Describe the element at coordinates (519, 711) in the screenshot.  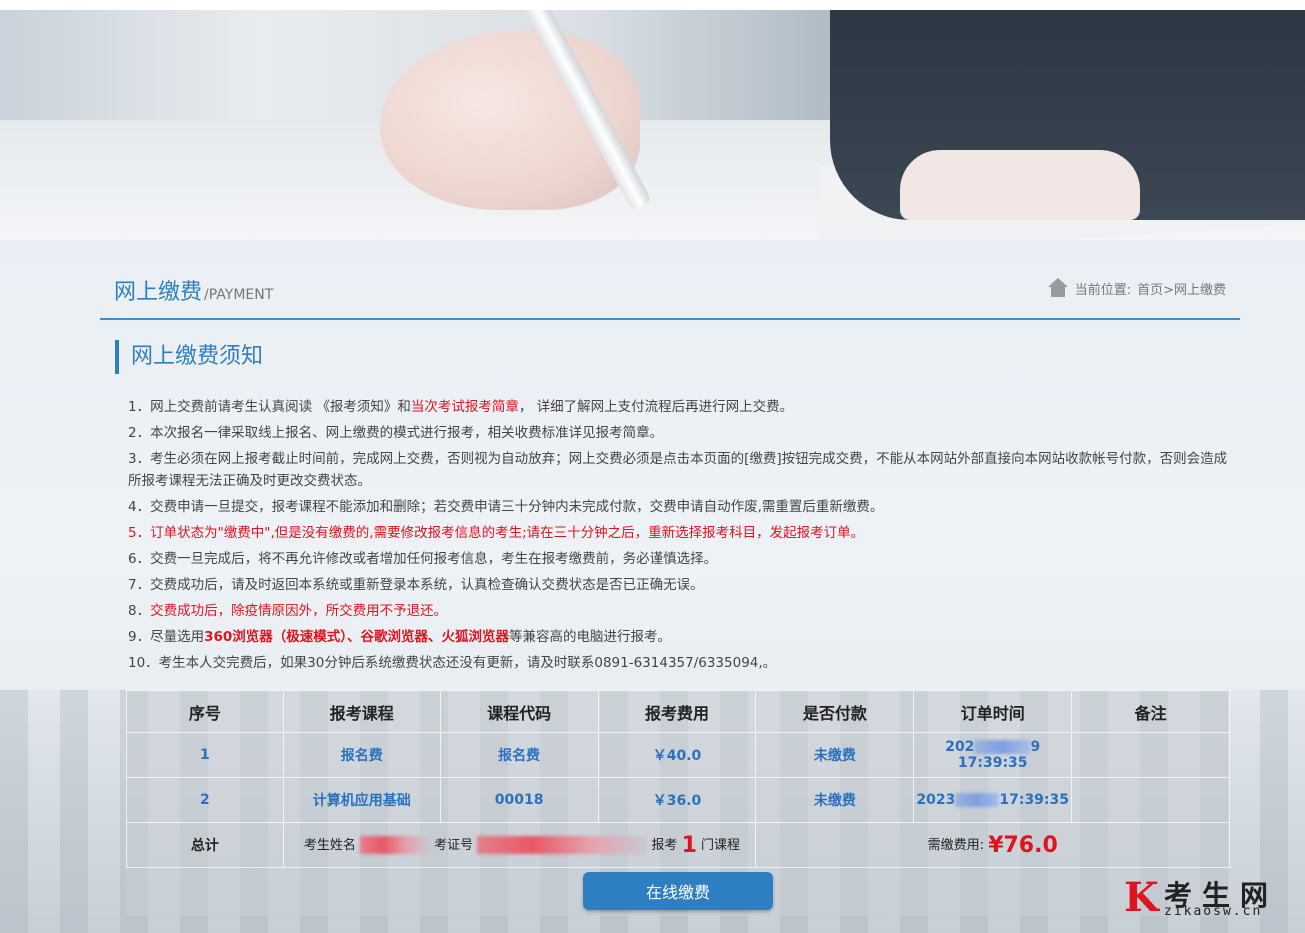
I see `col-header-code: 课程代码` at that location.